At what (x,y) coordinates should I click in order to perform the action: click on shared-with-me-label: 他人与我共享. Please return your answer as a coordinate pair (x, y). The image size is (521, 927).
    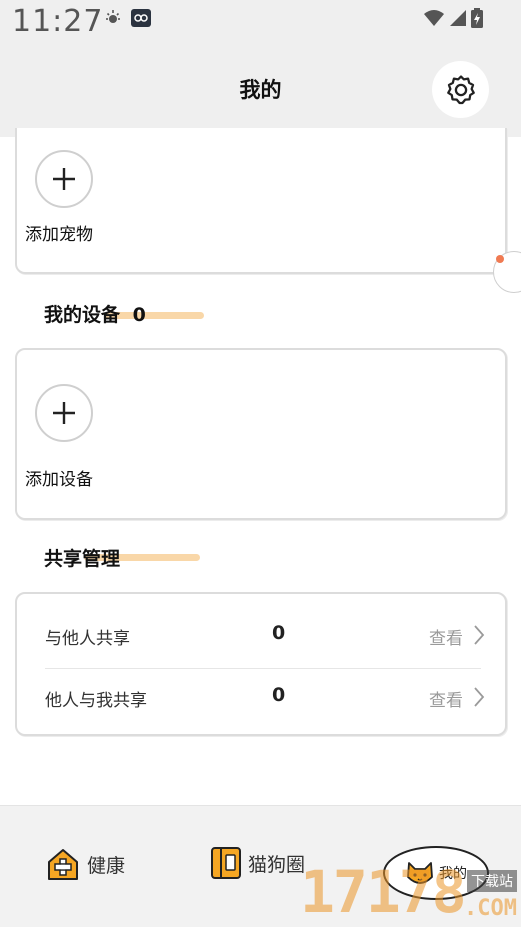
    Looking at the image, I should click on (96, 701).